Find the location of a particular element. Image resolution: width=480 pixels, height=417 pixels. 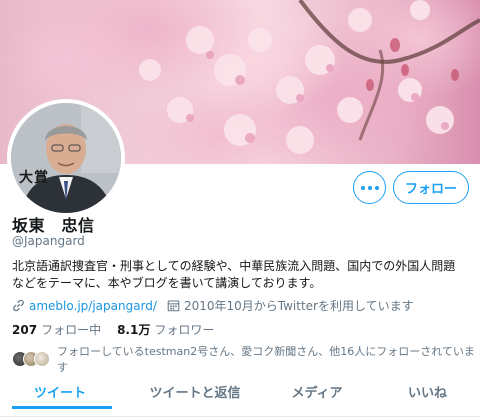

tab-media: メディア is located at coordinates (317, 391).